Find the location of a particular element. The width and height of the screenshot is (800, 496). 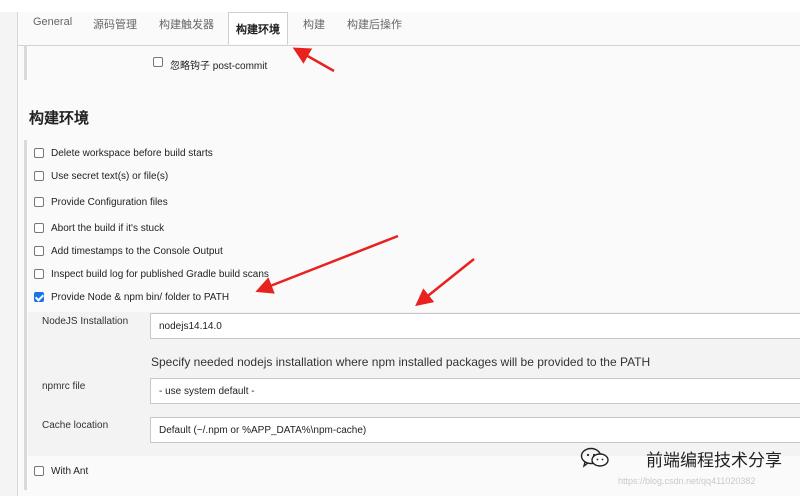

ignore-post-commit-label: 忽略钩子 post-commit is located at coordinates (219, 66).